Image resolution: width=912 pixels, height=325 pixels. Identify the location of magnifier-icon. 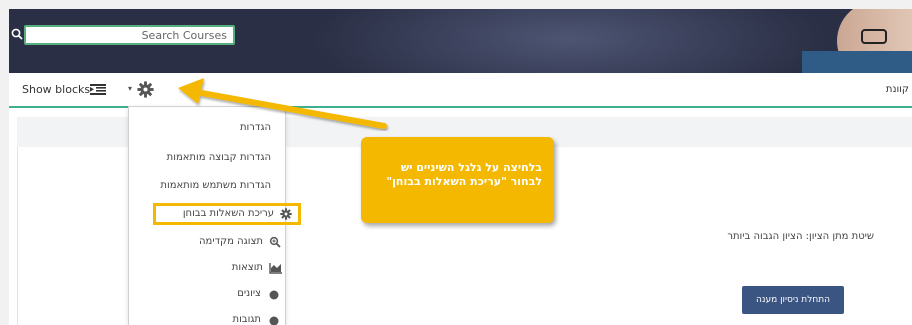
(275, 242).